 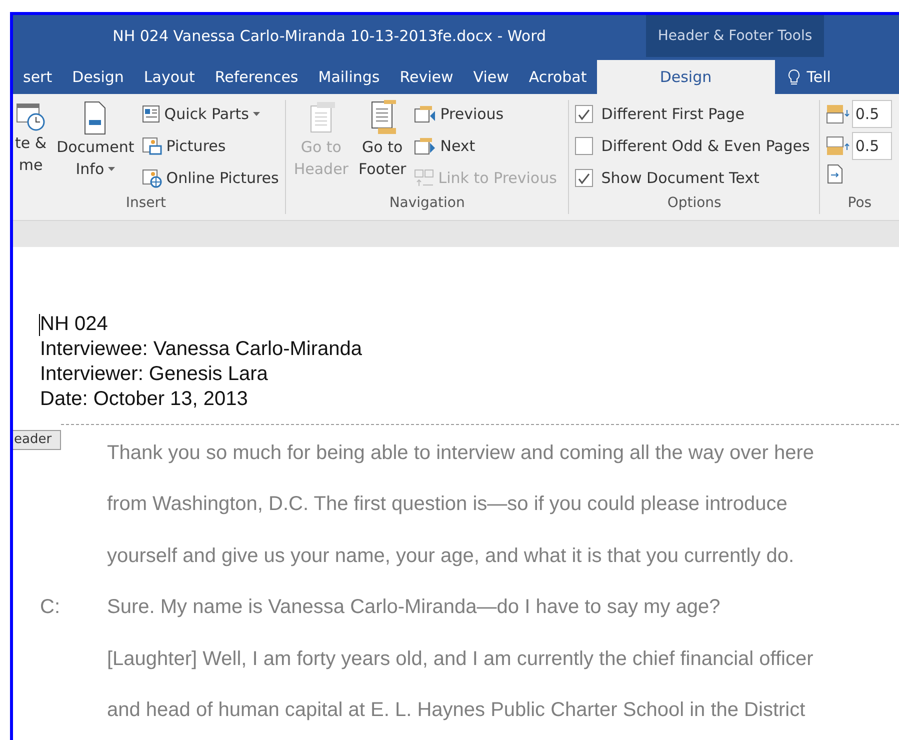 I want to click on header-text-line: Interviewer: Genesis Lara, so click(x=154, y=374).